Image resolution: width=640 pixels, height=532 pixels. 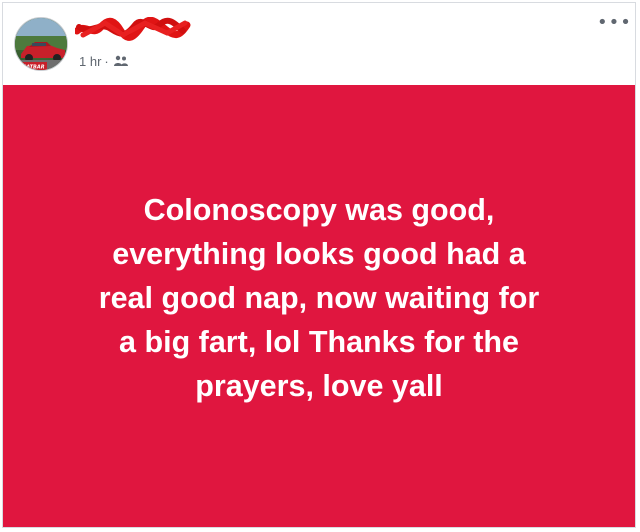 I want to click on avatar-car-image: BEATBAR, so click(x=41, y=44).